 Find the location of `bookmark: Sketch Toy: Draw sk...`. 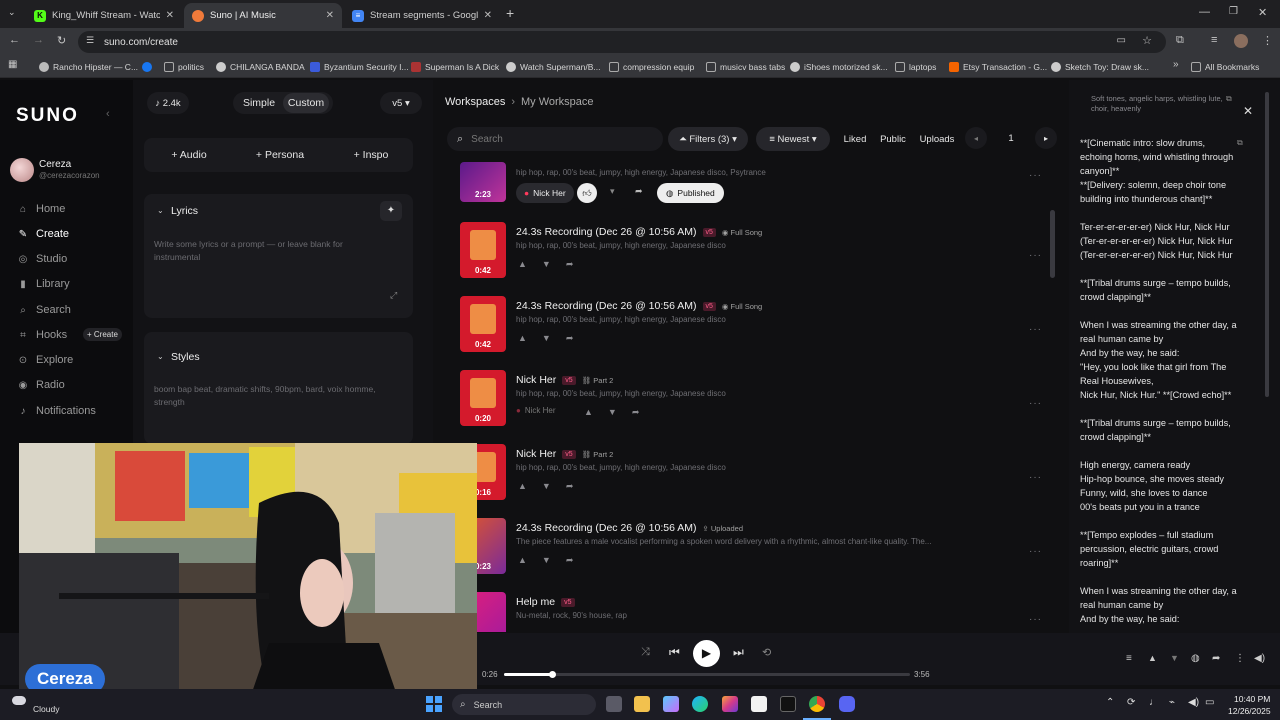

bookmark: Sketch Toy: Draw sk... is located at coordinates (1100, 67).